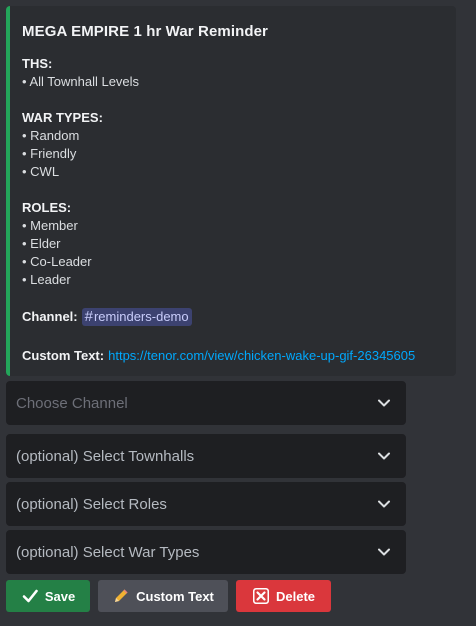 Image resolution: width=476 pixels, height=626 pixels. Describe the element at coordinates (91, 504) in the screenshot. I see `roles-placeholder: (optional) Select Roles` at that location.